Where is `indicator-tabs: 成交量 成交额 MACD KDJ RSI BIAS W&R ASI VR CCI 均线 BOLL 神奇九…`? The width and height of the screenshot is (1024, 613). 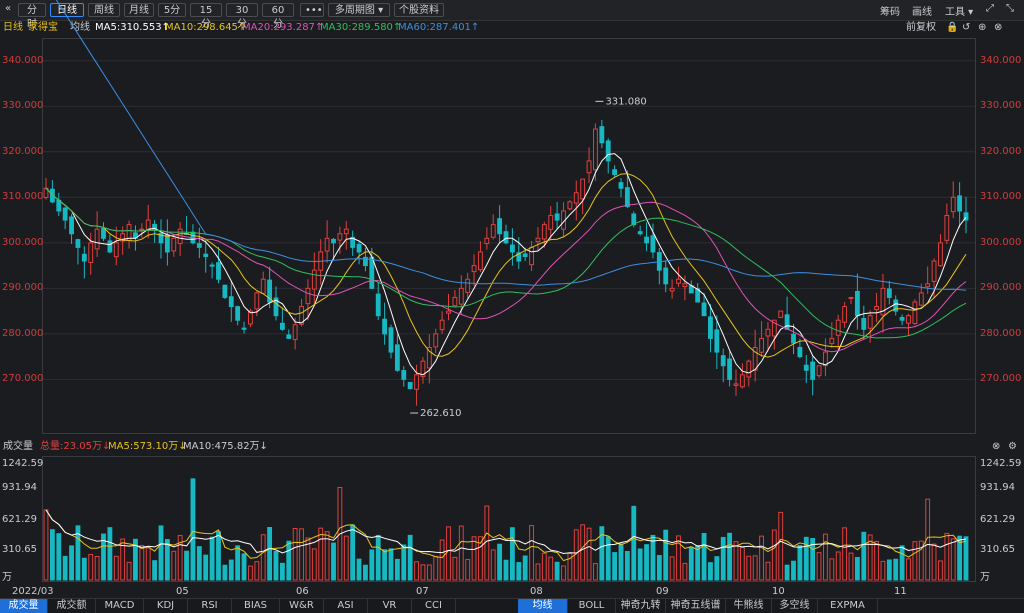
indicator-tabs: 成交量 成交额 MACD KDJ RSI BIAS W&R ASI VR CCI 均线 BOLL 神奇九… is located at coordinates (512, 605).